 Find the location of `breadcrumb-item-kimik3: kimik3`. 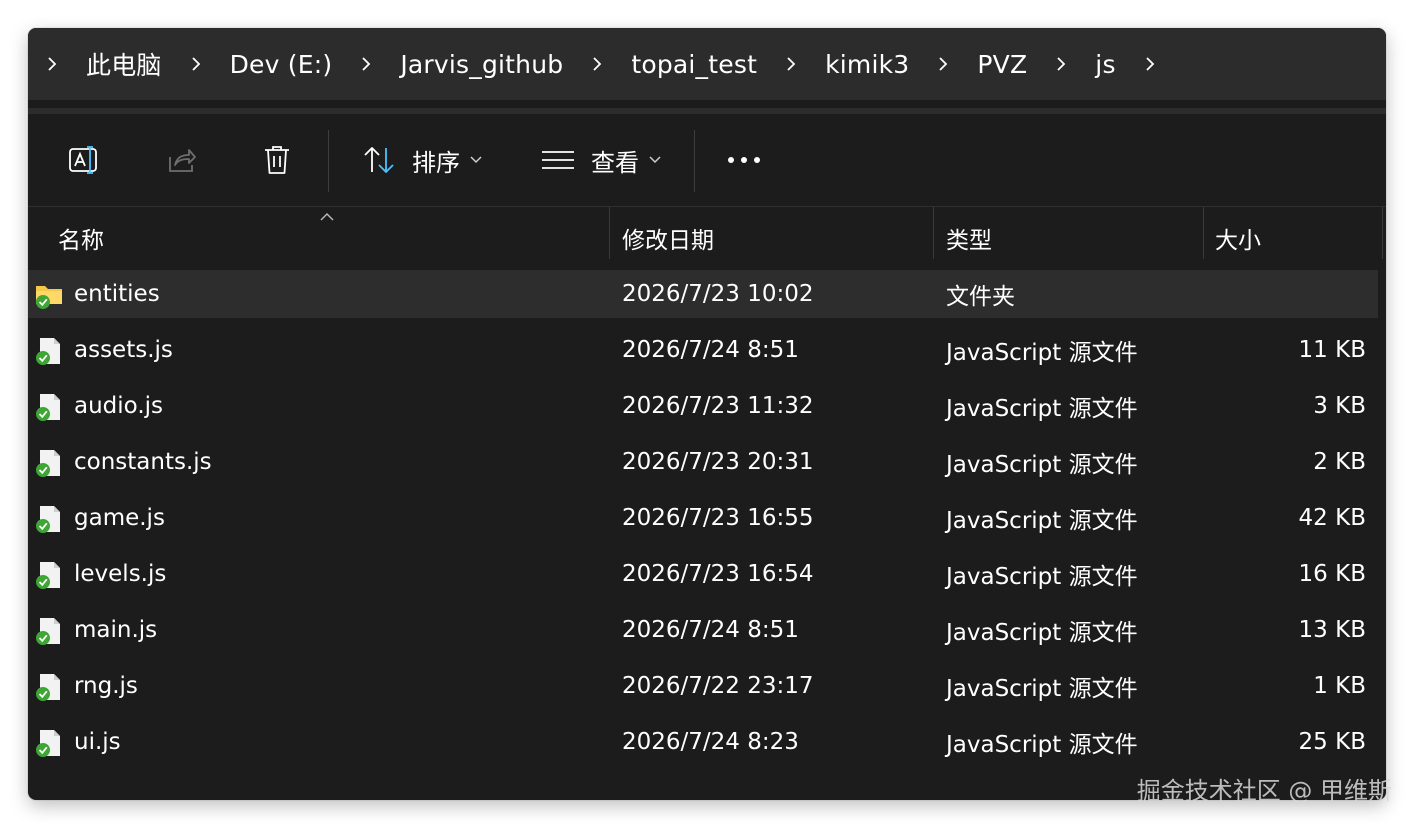

breadcrumb-item-kimik3: kimik3 is located at coordinates (867, 64).